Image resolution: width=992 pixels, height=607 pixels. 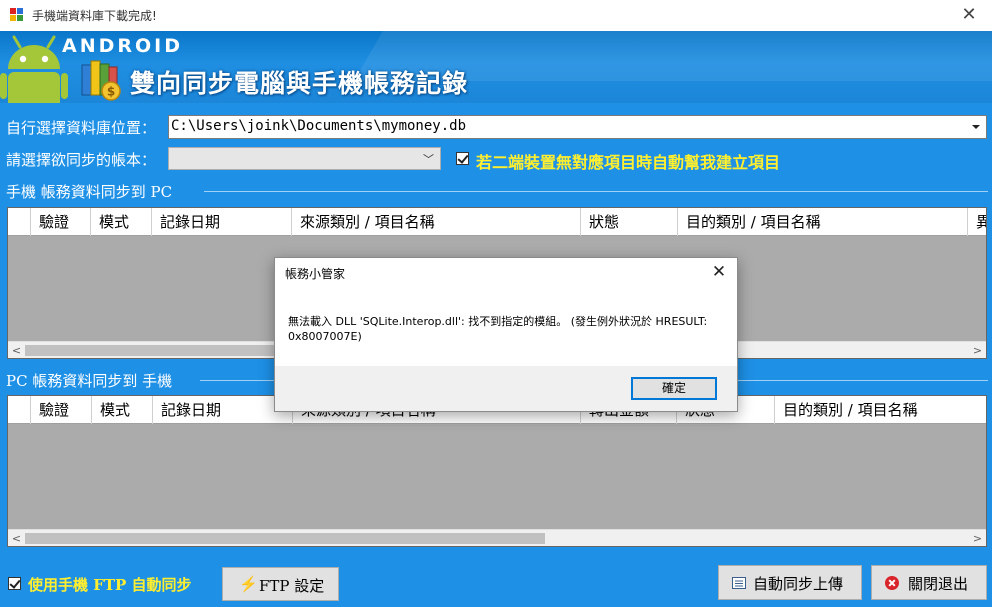 I want to click on window-close-button: ✕, so click(x=969, y=15).